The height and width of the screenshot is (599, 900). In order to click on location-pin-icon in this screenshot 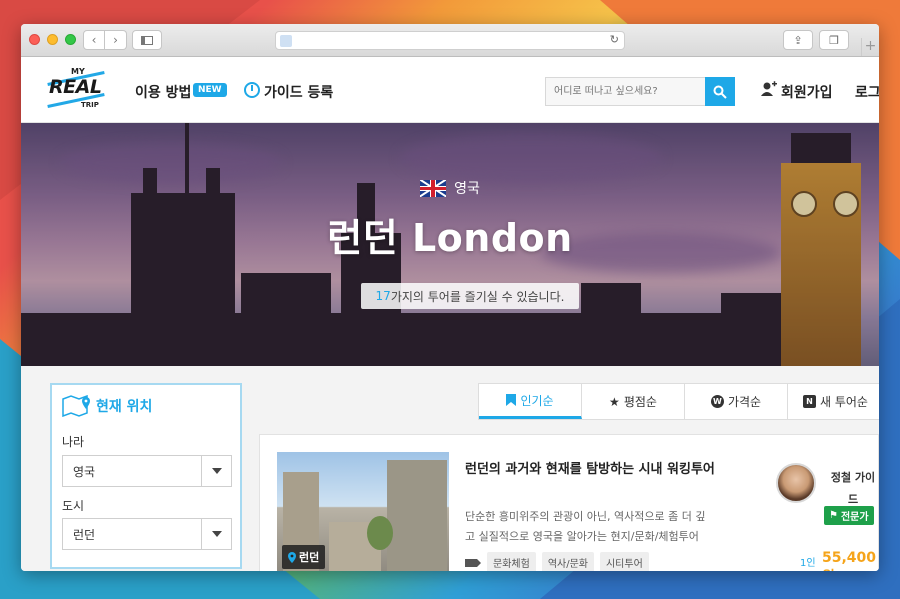, I will do `click(292, 557)`.